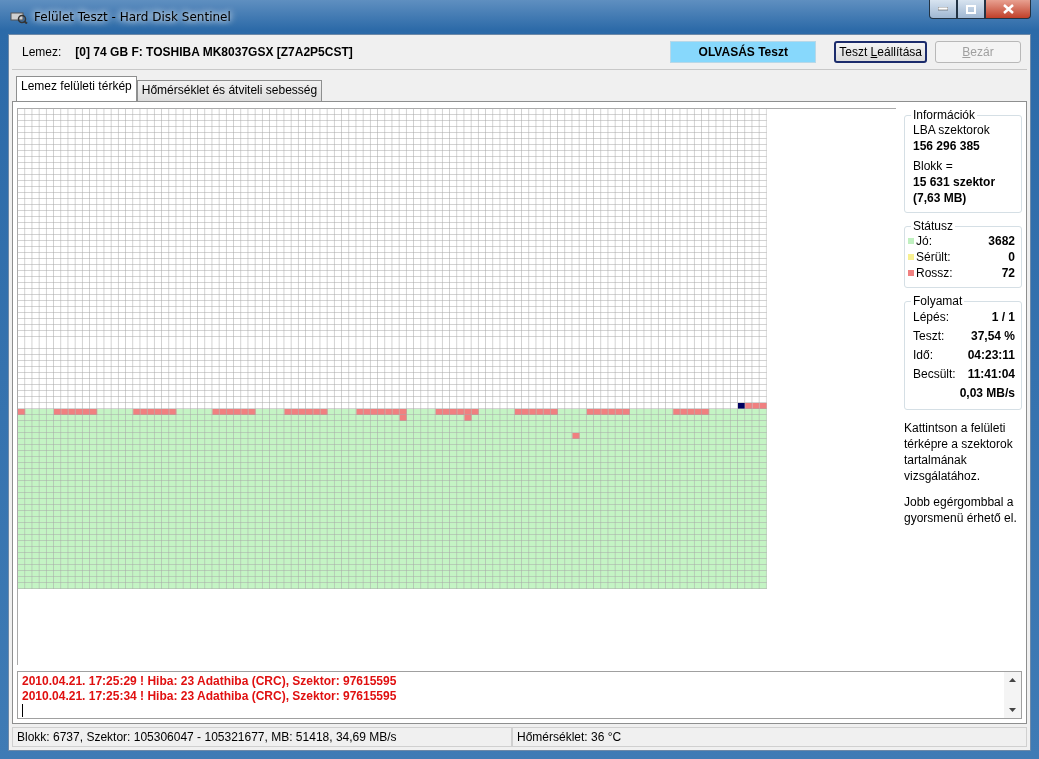 Image resolution: width=1039 pixels, height=759 pixels. What do you see at coordinates (262, 737) in the screenshot?
I see `status-bar-text: Blokk: 6737, Szektor: 105306047 - 105321677, MB: 51418, 34,69 MB/s` at bounding box center [262, 737].